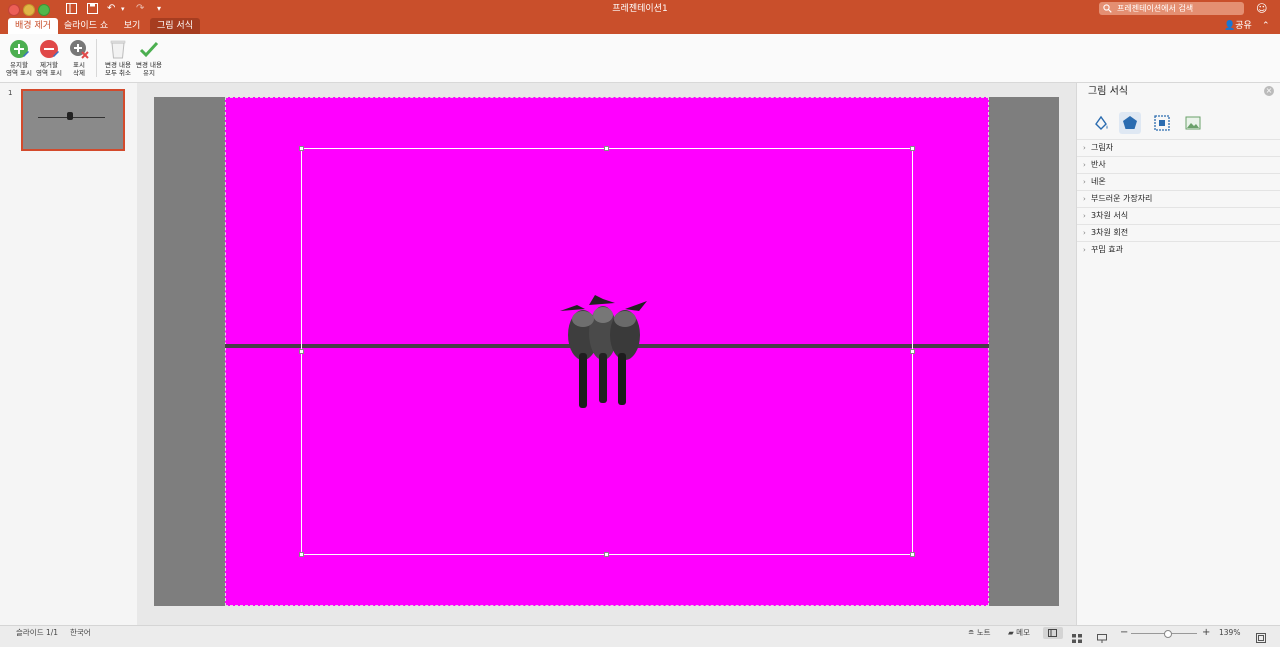 This screenshot has width=1280, height=647. What do you see at coordinates (37, 632) in the screenshot?
I see `slide-counter: 슬라이드 1/1` at bounding box center [37, 632].